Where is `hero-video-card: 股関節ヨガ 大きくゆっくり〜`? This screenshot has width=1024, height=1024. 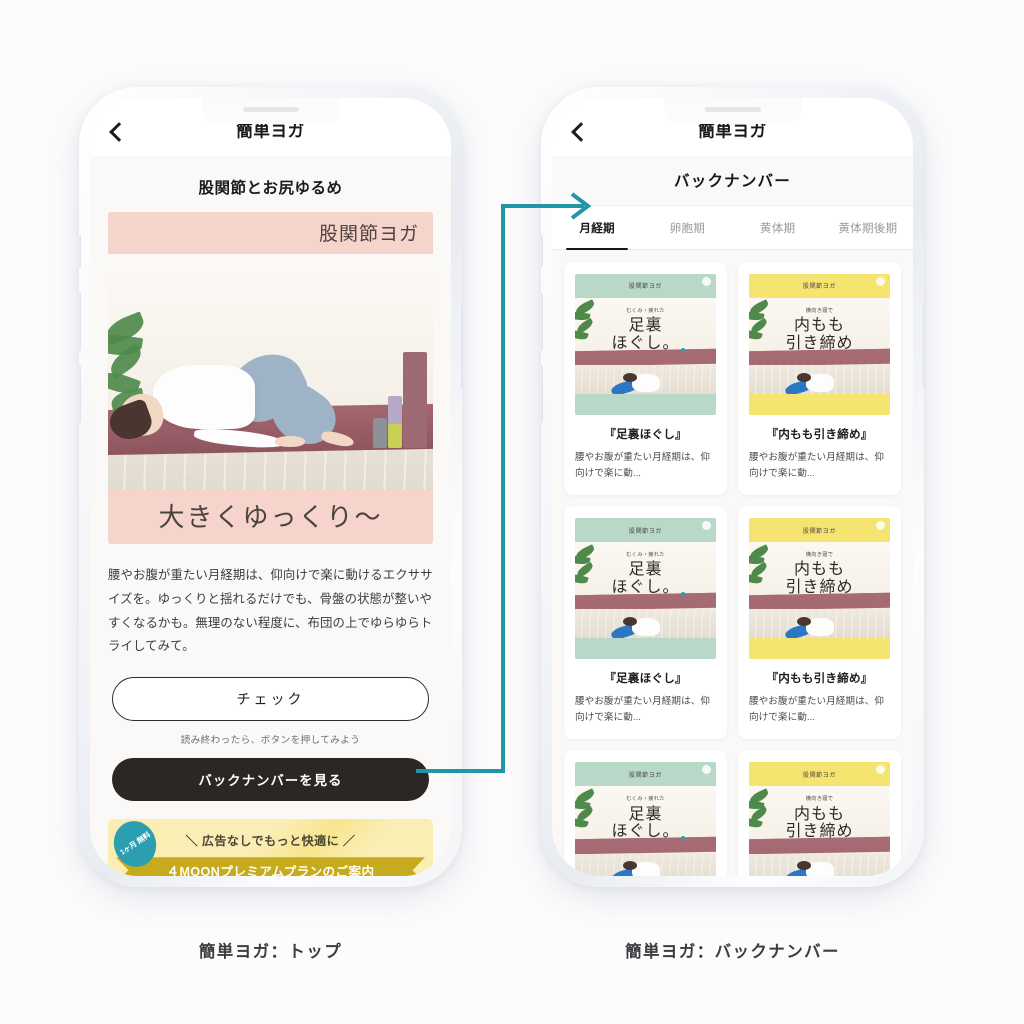 hero-video-card: 股関節ヨガ 大きくゆっくり〜 is located at coordinates (270, 378).